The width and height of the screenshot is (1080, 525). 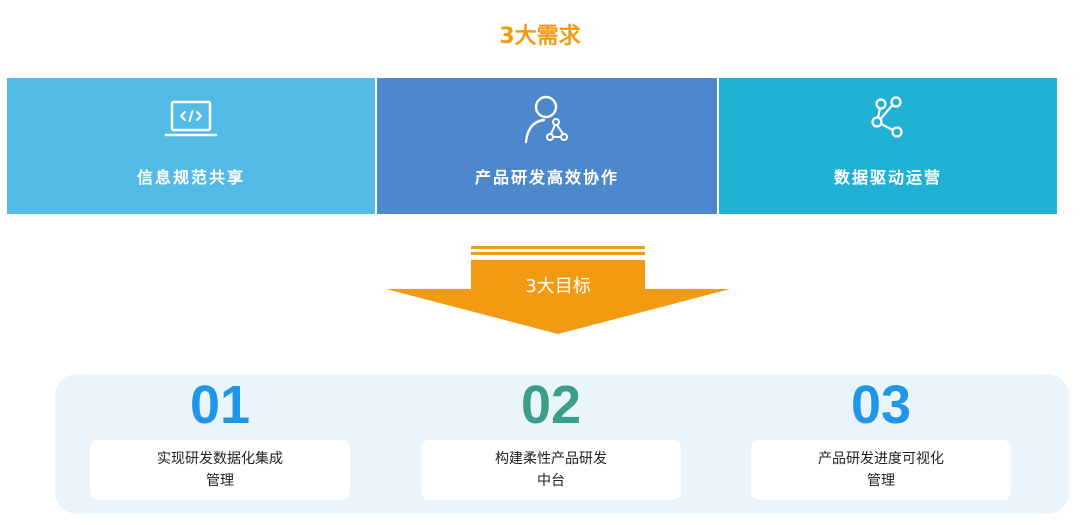 What do you see at coordinates (551, 459) in the screenshot?
I see `goal-text: 构建柔性产品研发` at bounding box center [551, 459].